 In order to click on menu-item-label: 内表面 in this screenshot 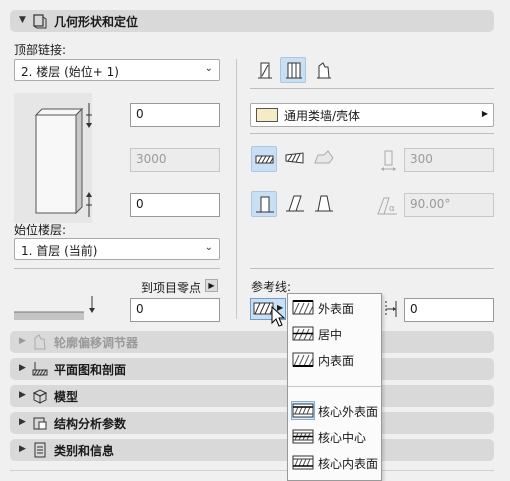, I will do `click(336, 361)`.